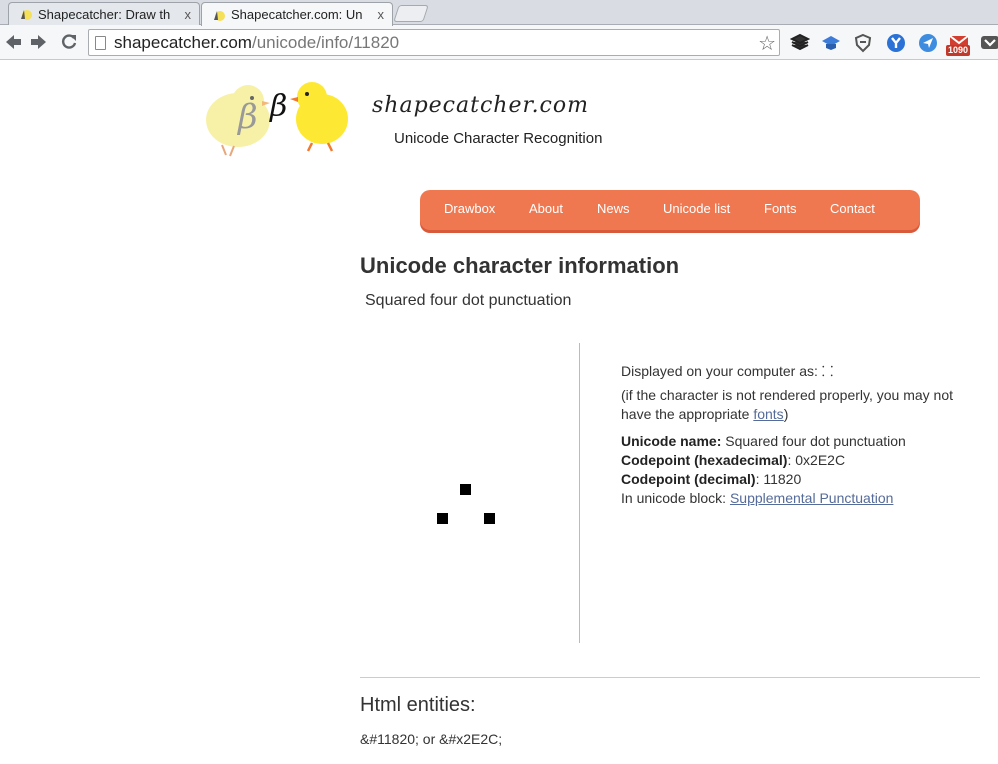 This screenshot has height=764, width=998. Describe the element at coordinates (469, 208) in the screenshot. I see `nav-drawbox: Drawbox` at that location.